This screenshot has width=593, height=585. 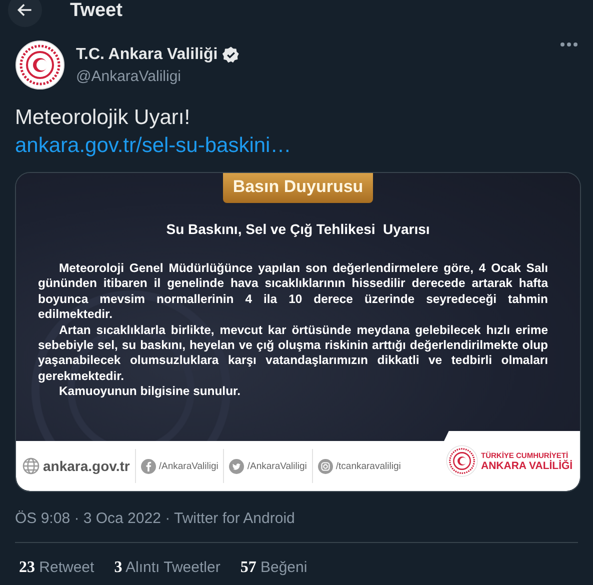 What do you see at coordinates (462, 461) in the screenshot?
I see `emblem-icon` at bounding box center [462, 461].